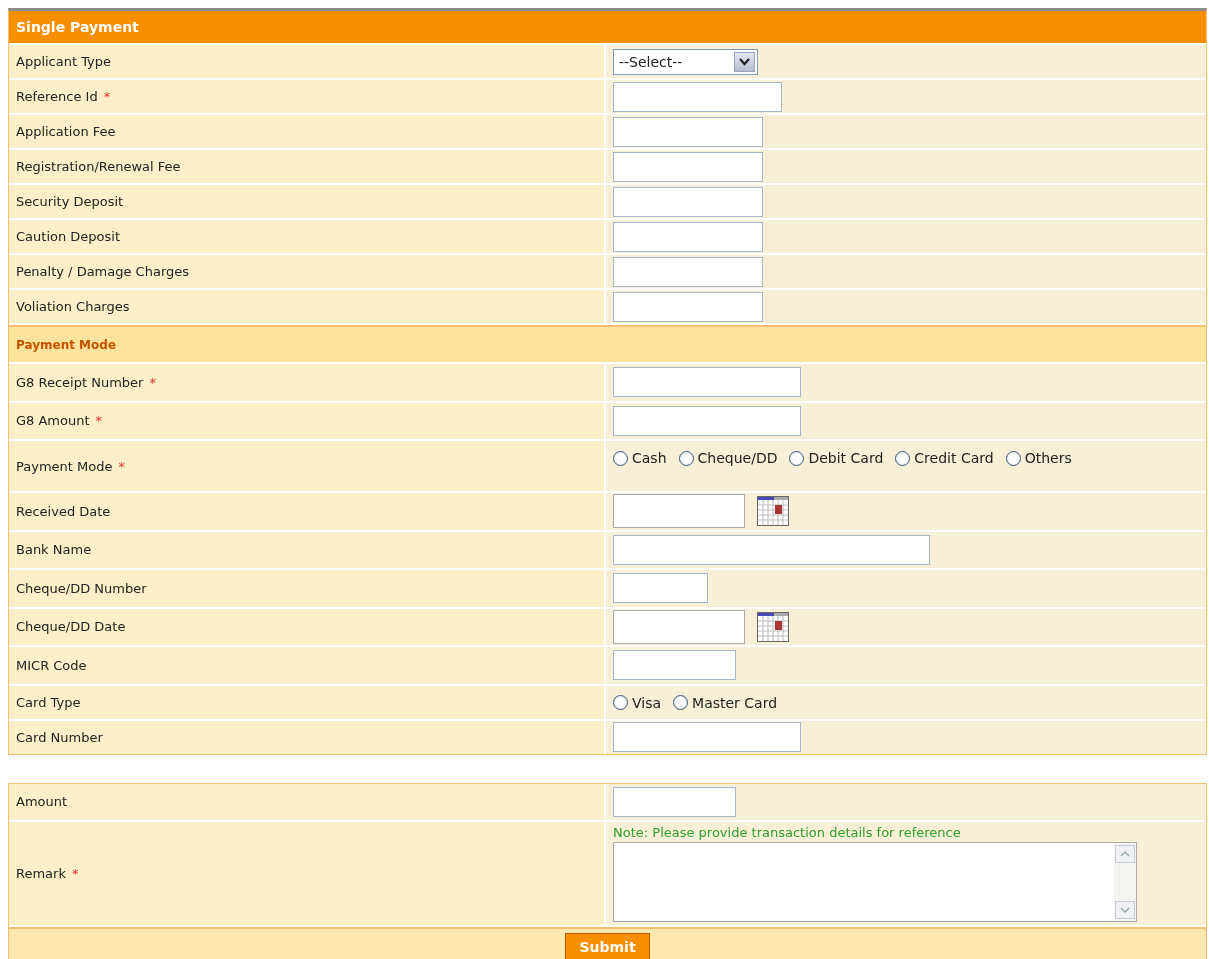 The height and width of the screenshot is (959, 1209). I want to click on radio-label: Others, so click(1048, 458).